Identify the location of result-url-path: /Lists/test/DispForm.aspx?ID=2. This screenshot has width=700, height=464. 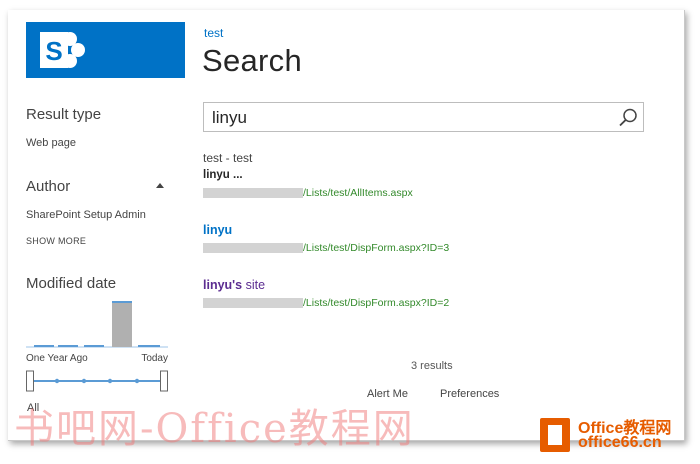
(376, 303).